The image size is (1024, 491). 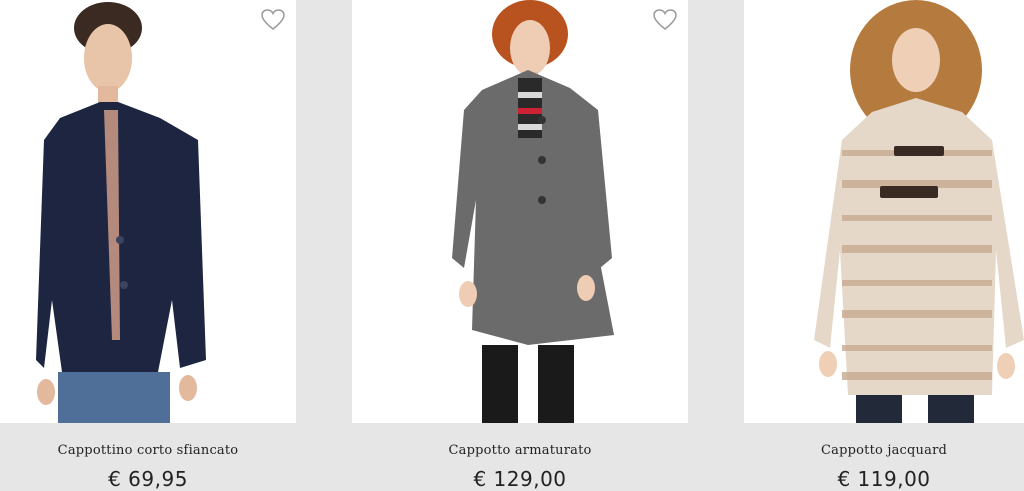 I want to click on product-price: € 69,95, so click(x=148, y=479).